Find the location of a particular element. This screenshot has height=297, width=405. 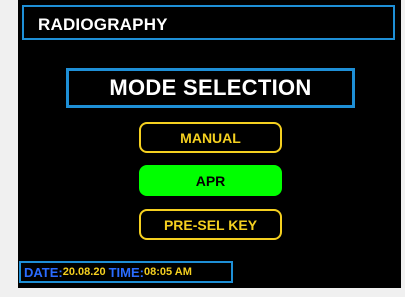

mode-selection-title: MODE SELECTION is located at coordinates (210, 87).